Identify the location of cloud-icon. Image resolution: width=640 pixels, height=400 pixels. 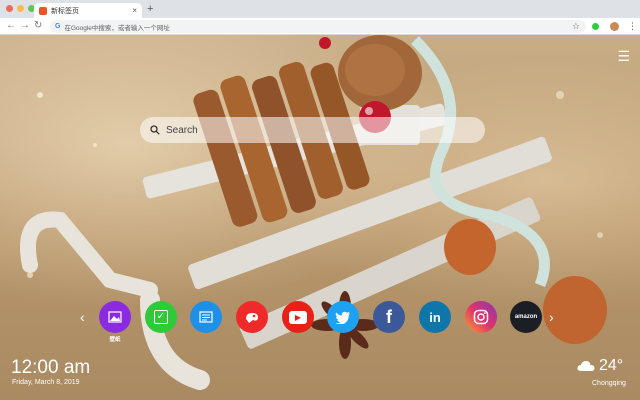
(586, 366).